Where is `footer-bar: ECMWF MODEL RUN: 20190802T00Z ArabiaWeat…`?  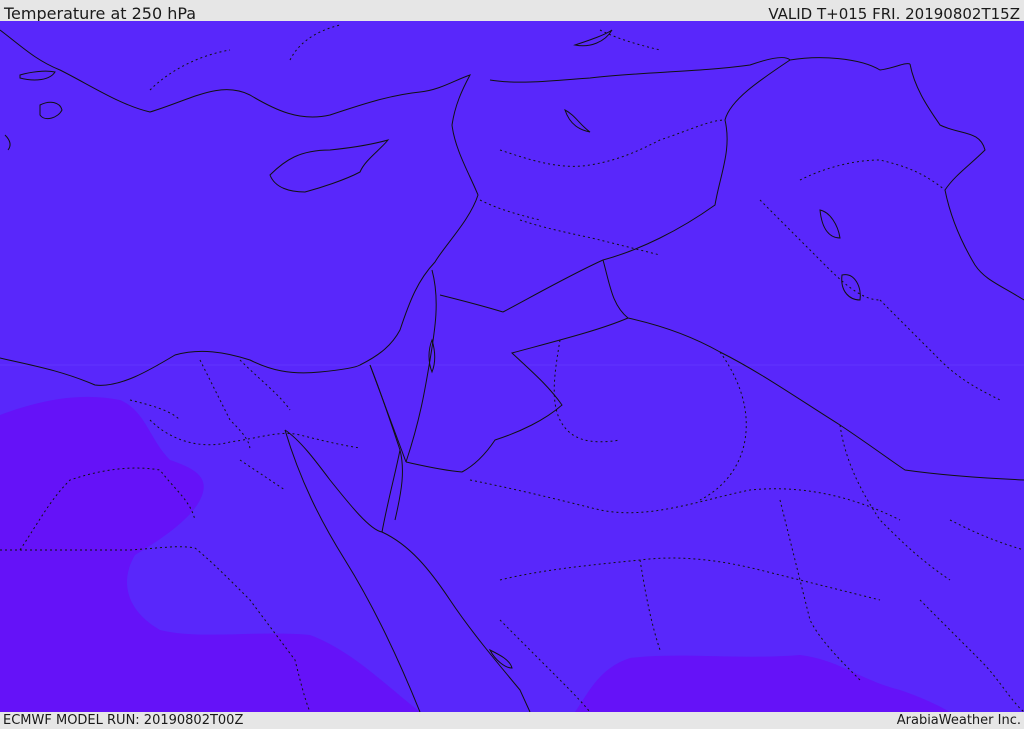
footer-bar: ECMWF MODEL RUN: 20190802T00Z ArabiaWeat… is located at coordinates (512, 720).